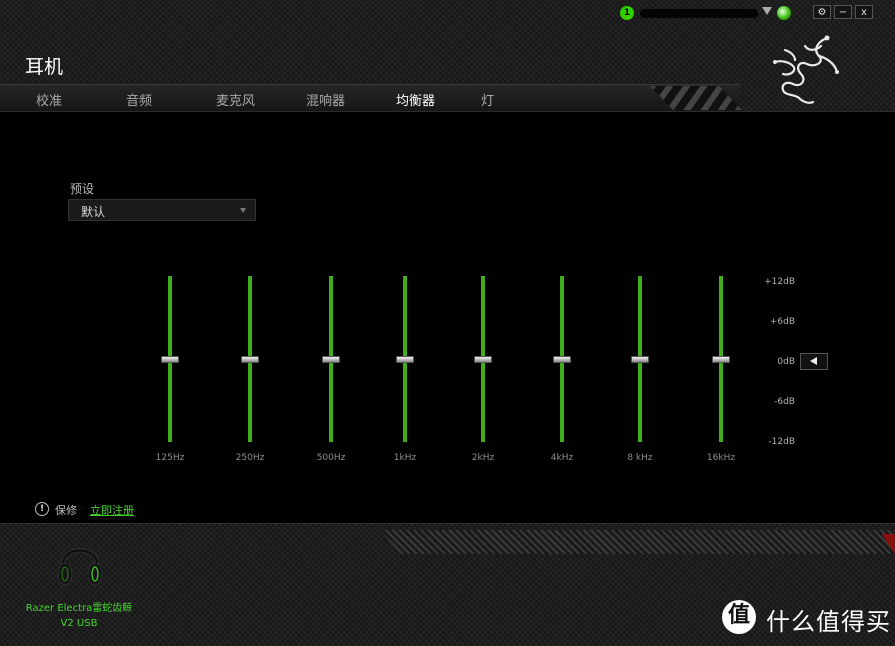 This screenshot has height=646, width=895. Describe the element at coordinates (782, 322) in the screenshot. I see `db-scale-label: +6dB` at that location.